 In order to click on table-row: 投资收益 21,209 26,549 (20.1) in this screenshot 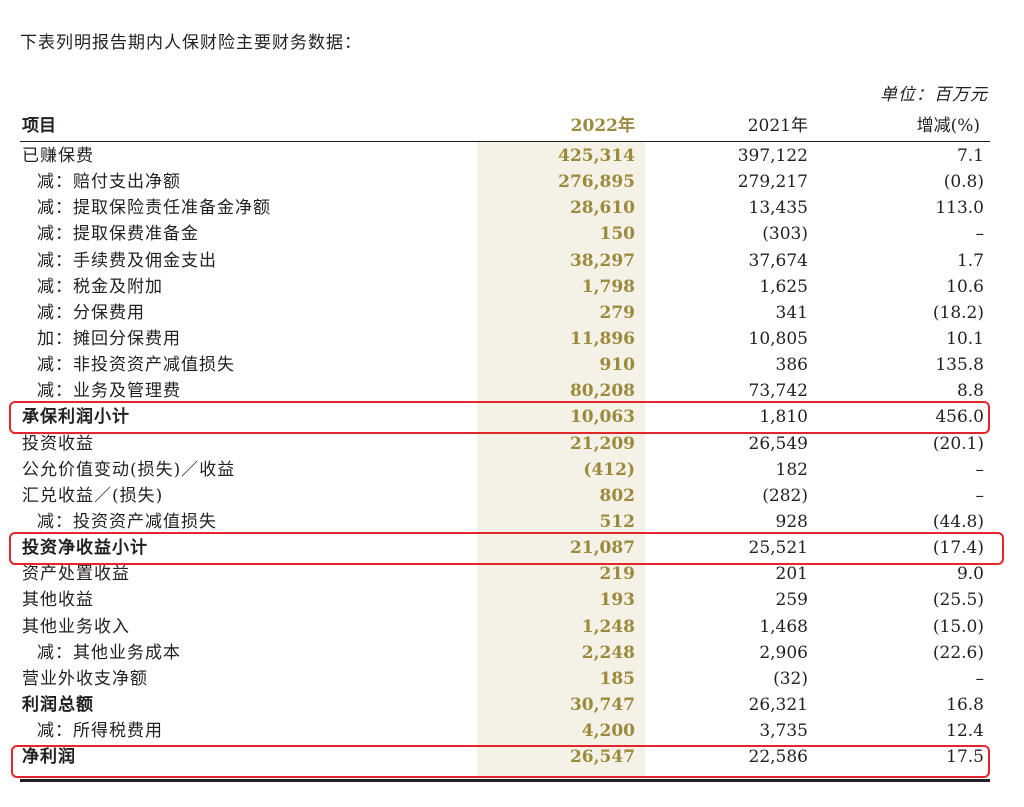, I will do `click(512, 444)`.